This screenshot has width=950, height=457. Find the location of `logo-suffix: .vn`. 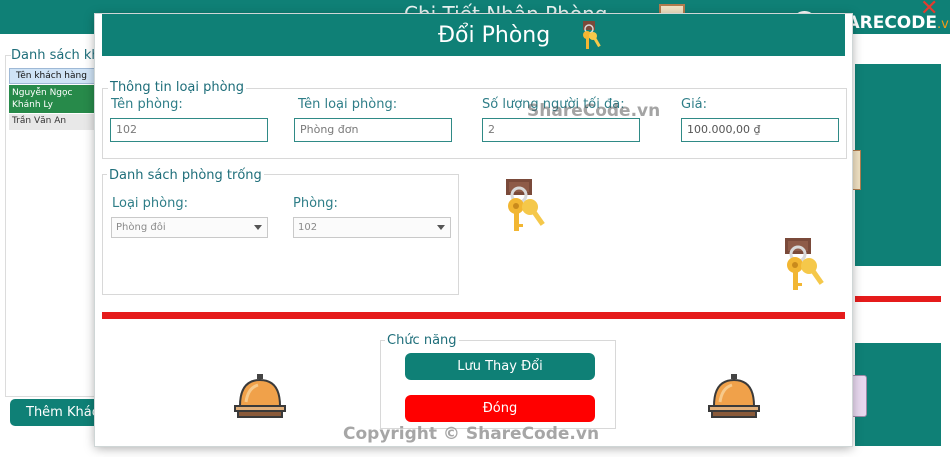

logo-suffix: .vn is located at coordinates (943, 24).